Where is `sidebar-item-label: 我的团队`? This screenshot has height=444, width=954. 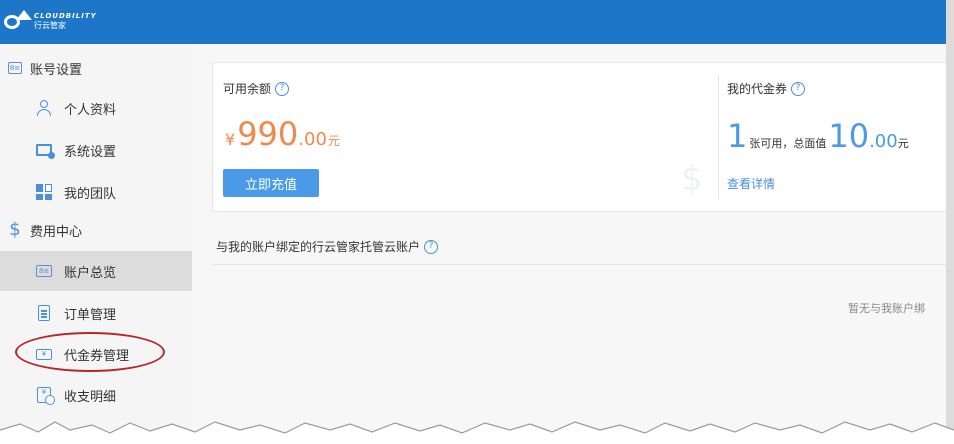 sidebar-item-label: 我的团队 is located at coordinates (90, 194).